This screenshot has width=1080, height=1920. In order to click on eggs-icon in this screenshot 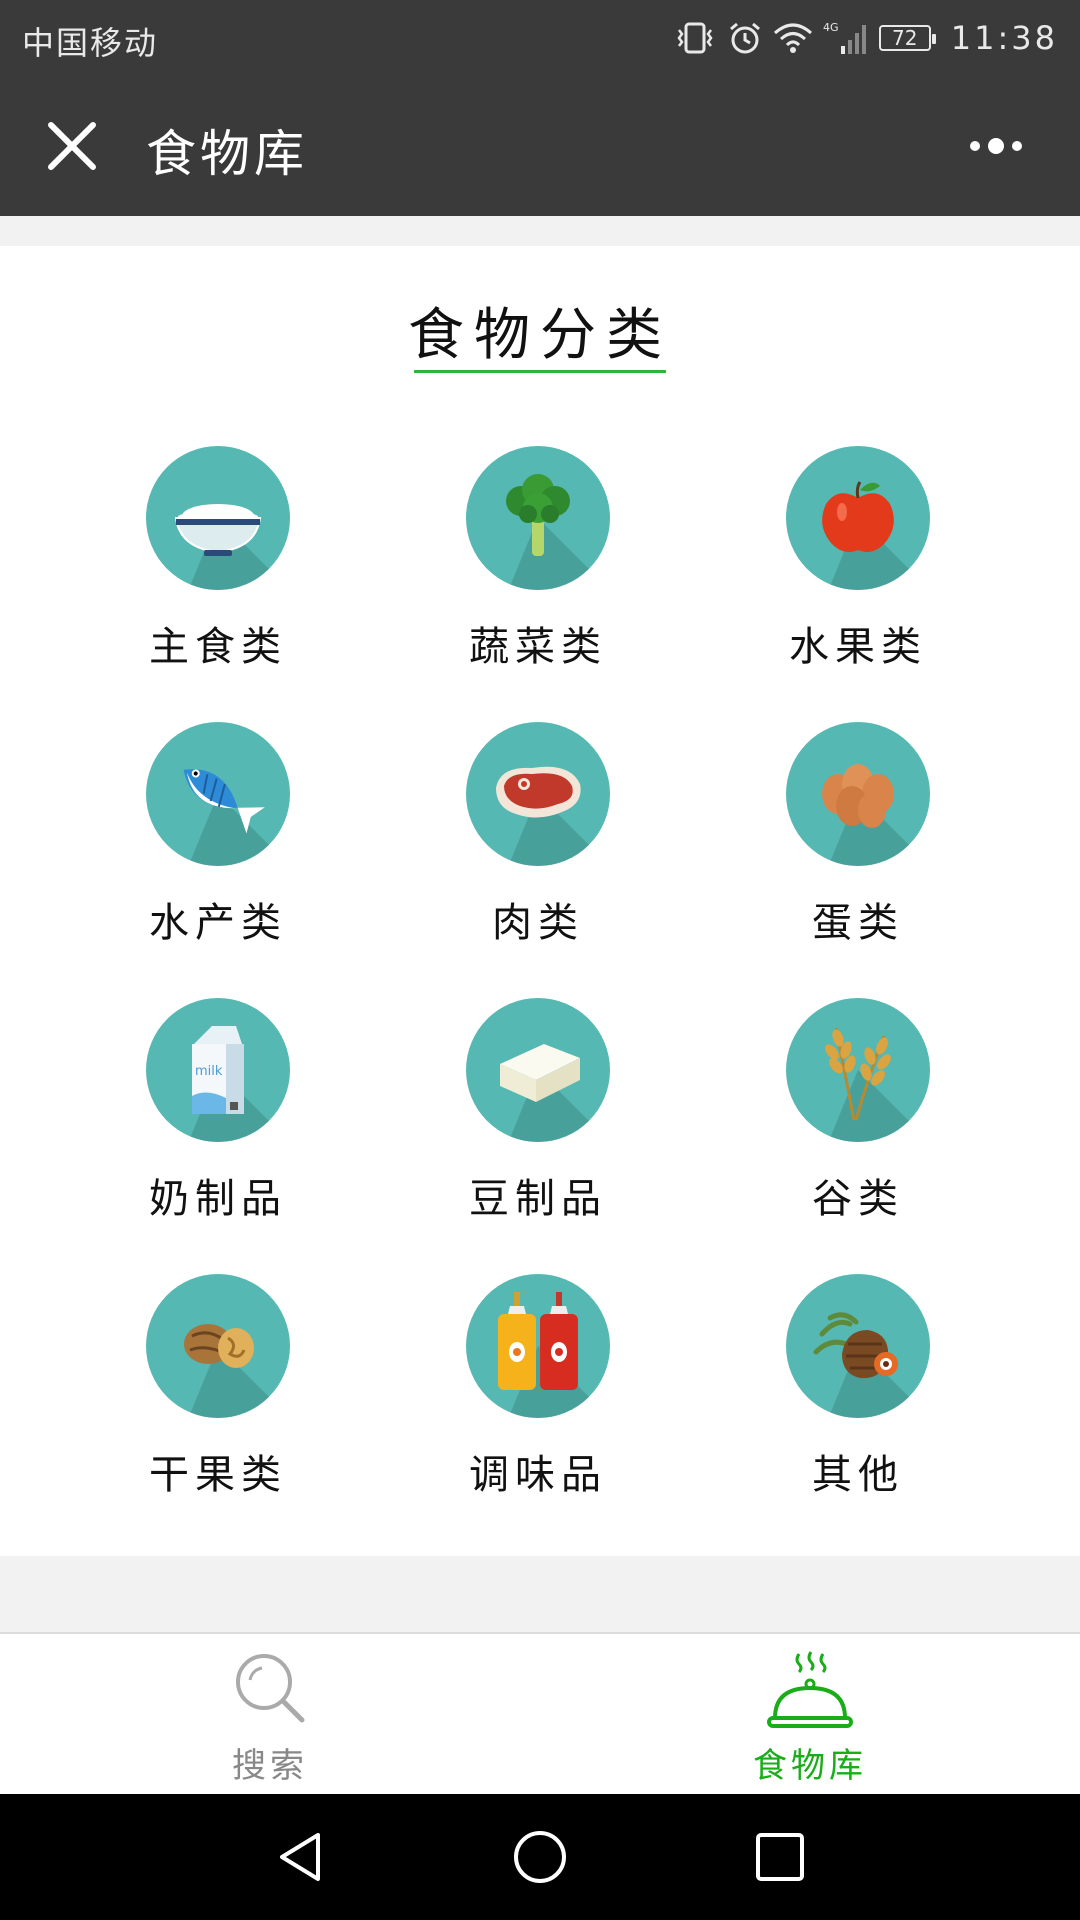, I will do `click(858, 794)`.